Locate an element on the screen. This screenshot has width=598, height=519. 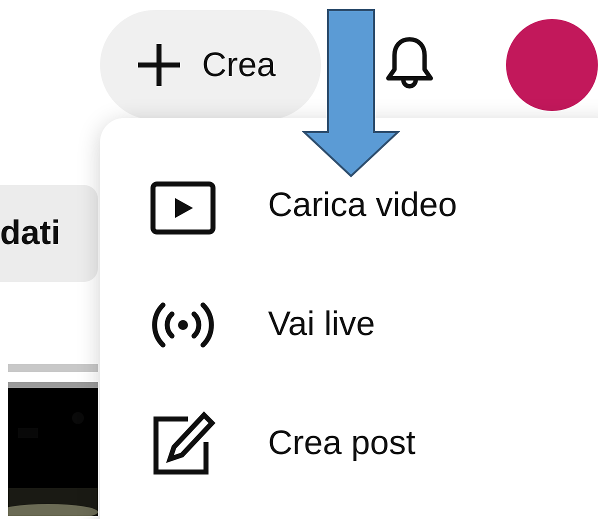
menu-item: Vai live is located at coordinates (322, 324).